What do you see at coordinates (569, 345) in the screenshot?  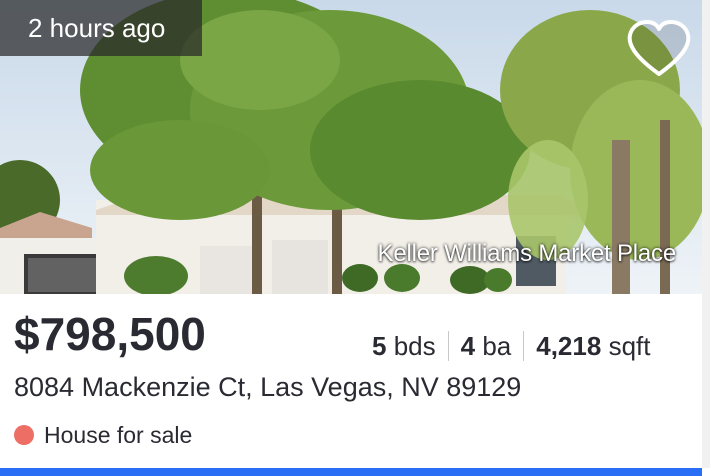 I see `sqft-value: 4,218` at bounding box center [569, 345].